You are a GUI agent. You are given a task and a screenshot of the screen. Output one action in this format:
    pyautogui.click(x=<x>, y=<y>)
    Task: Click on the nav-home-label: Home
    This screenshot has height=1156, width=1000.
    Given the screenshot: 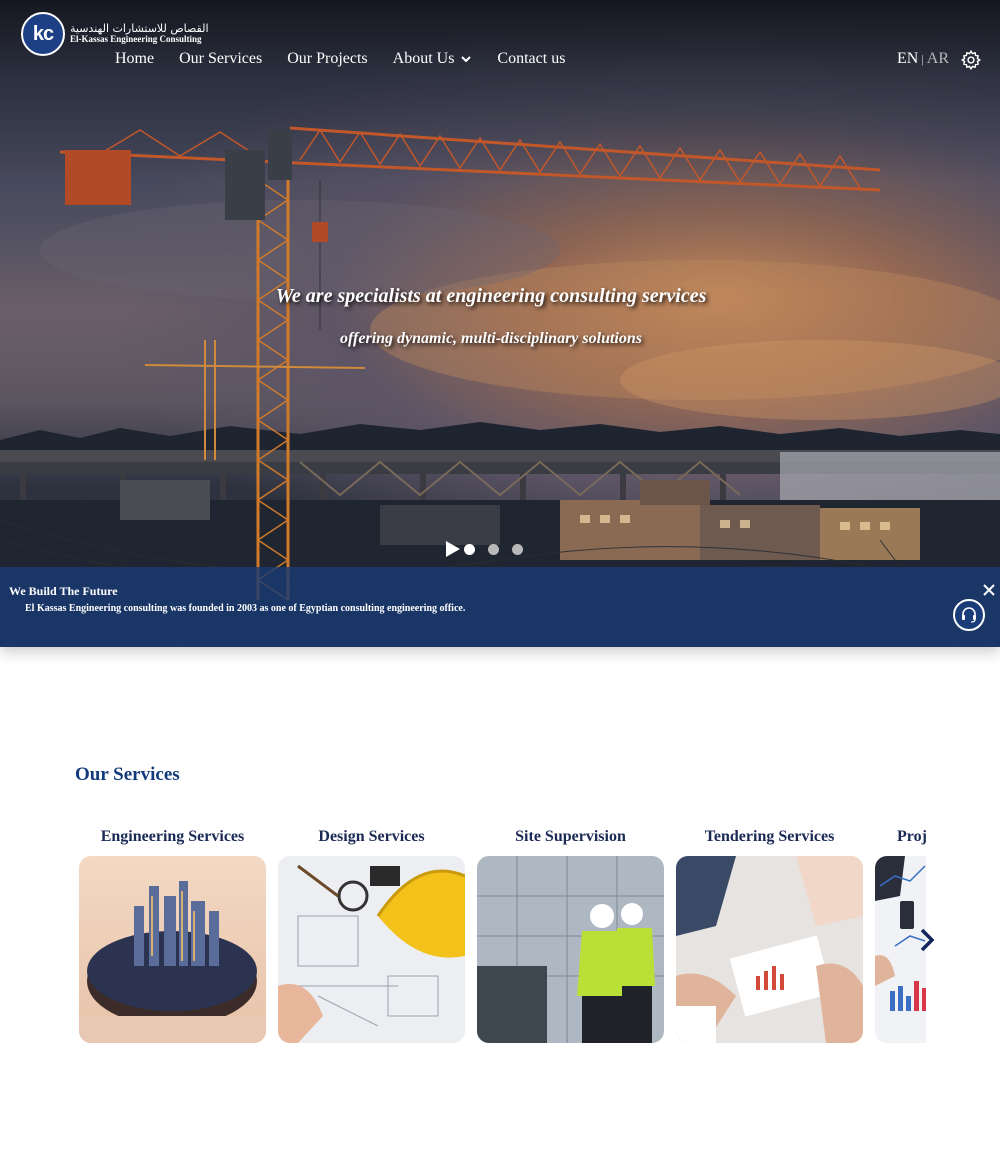 What is the action you would take?
    pyautogui.click(x=135, y=58)
    